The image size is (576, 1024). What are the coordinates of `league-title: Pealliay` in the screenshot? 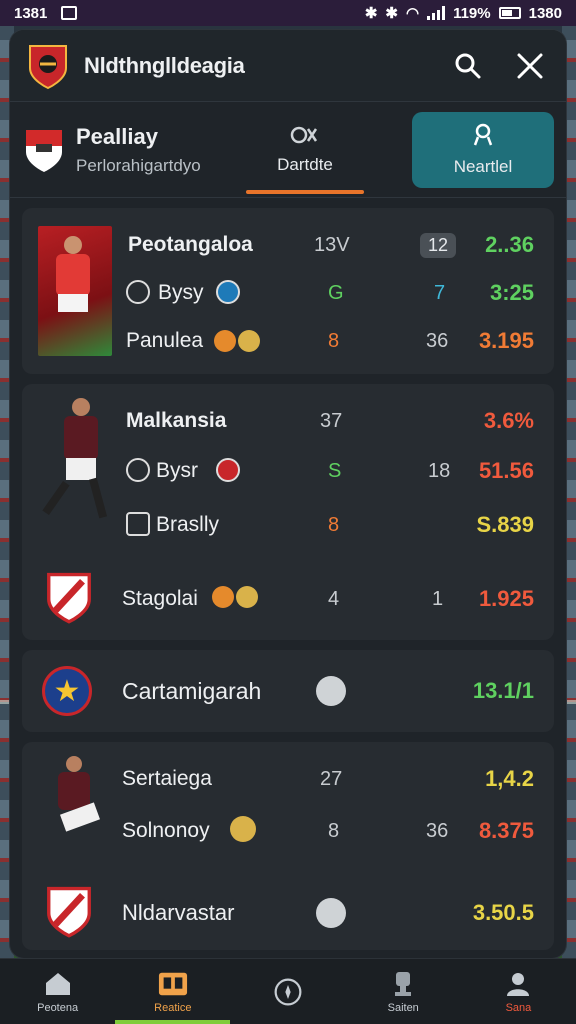 It's located at (117, 136).